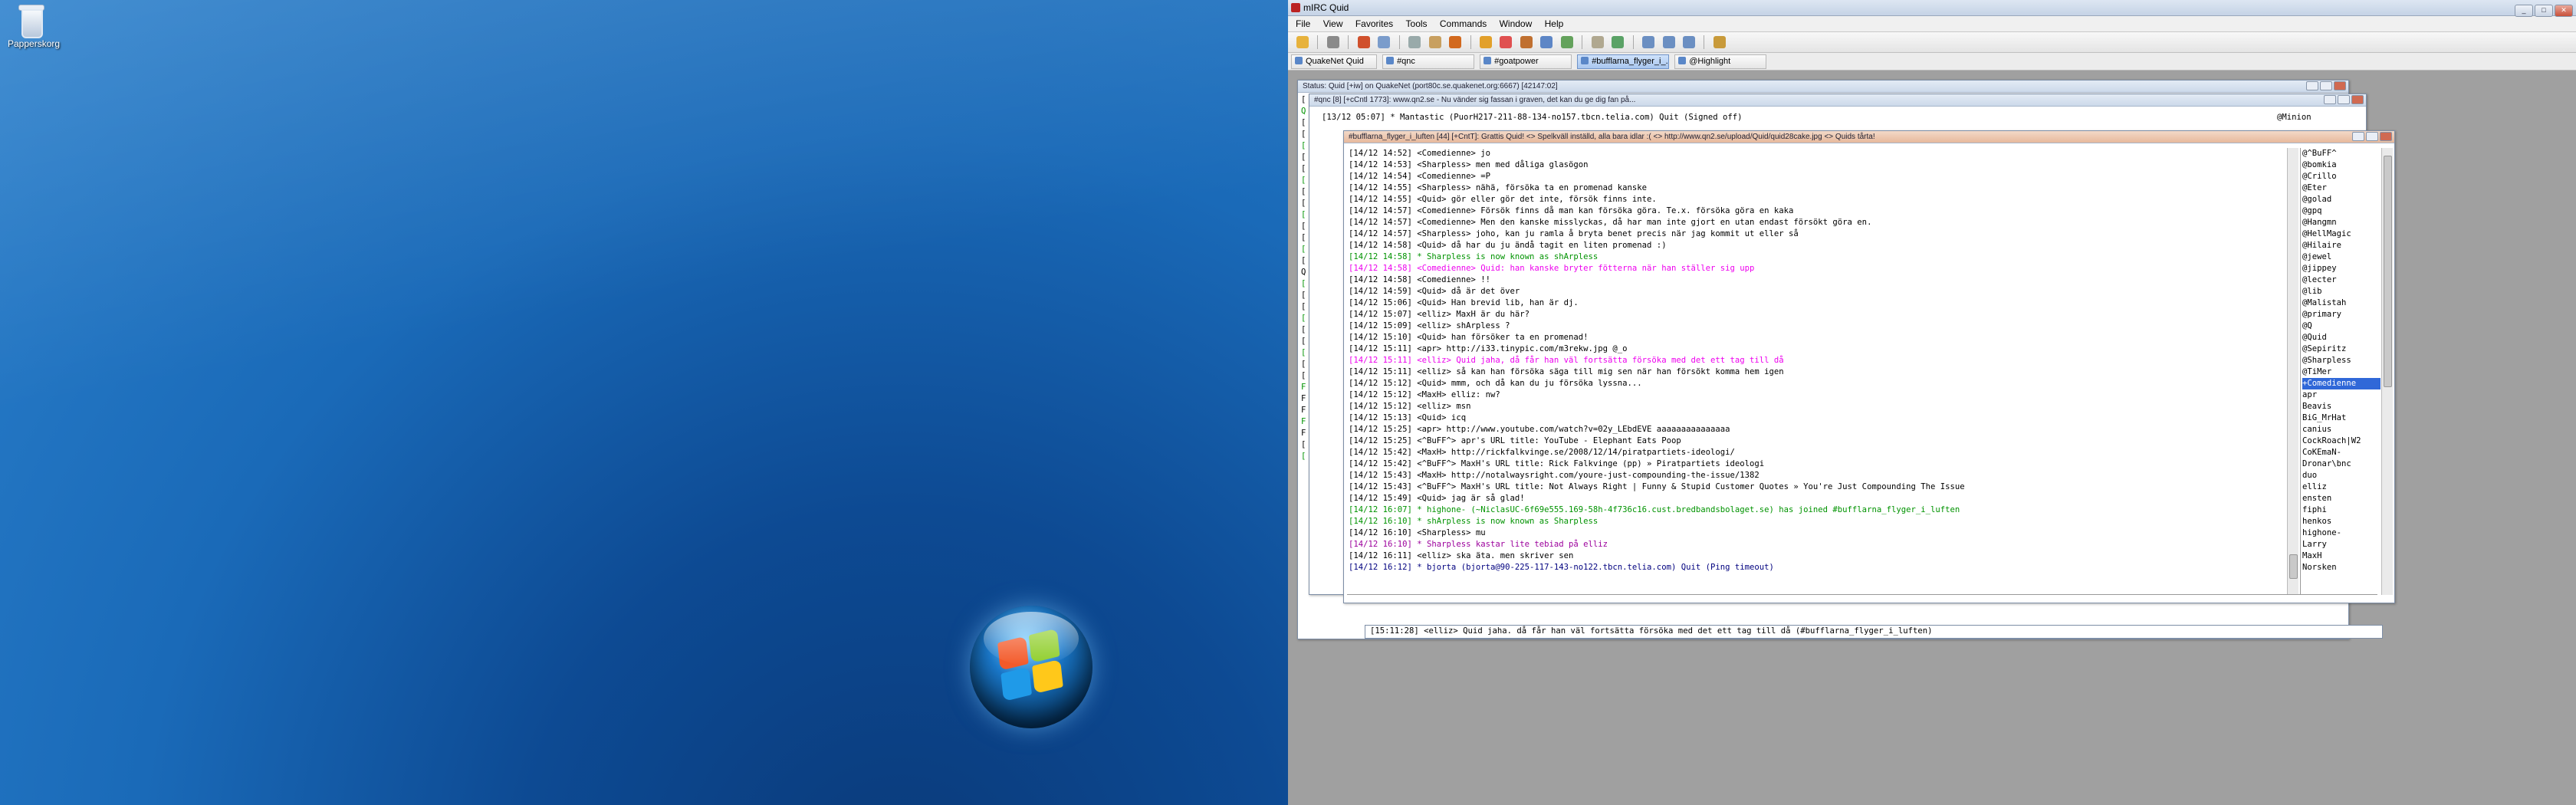  What do you see at coordinates (1456, 42) in the screenshot?
I see `colors-icon` at bounding box center [1456, 42].